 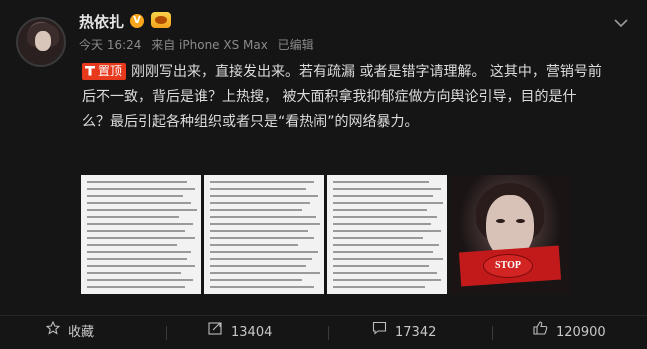 What do you see at coordinates (137, 21) in the screenshot?
I see `verified-icon: V` at bounding box center [137, 21].